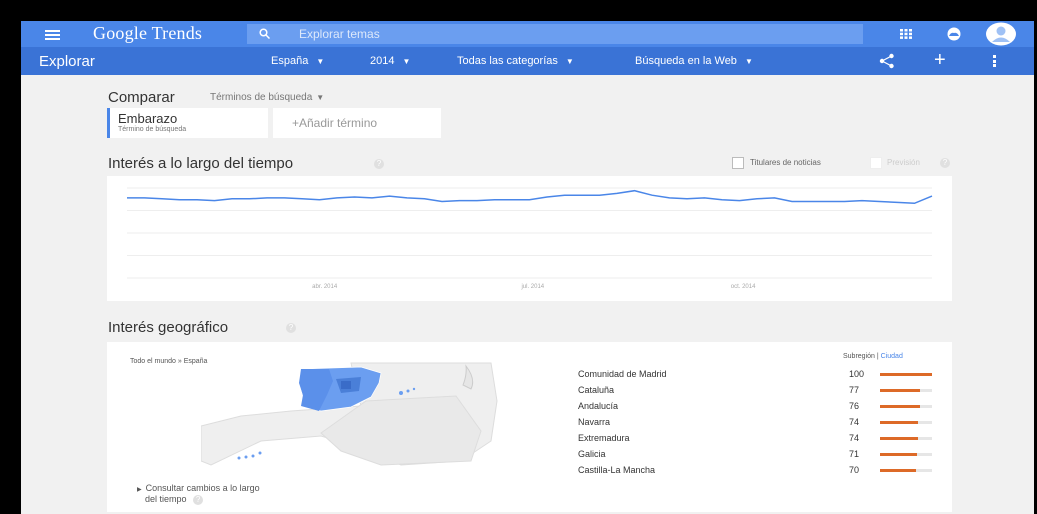 The image size is (1037, 514). Describe the element at coordinates (785, 162) in the screenshot. I see `headlines-label: Titulares de noticias` at that location.